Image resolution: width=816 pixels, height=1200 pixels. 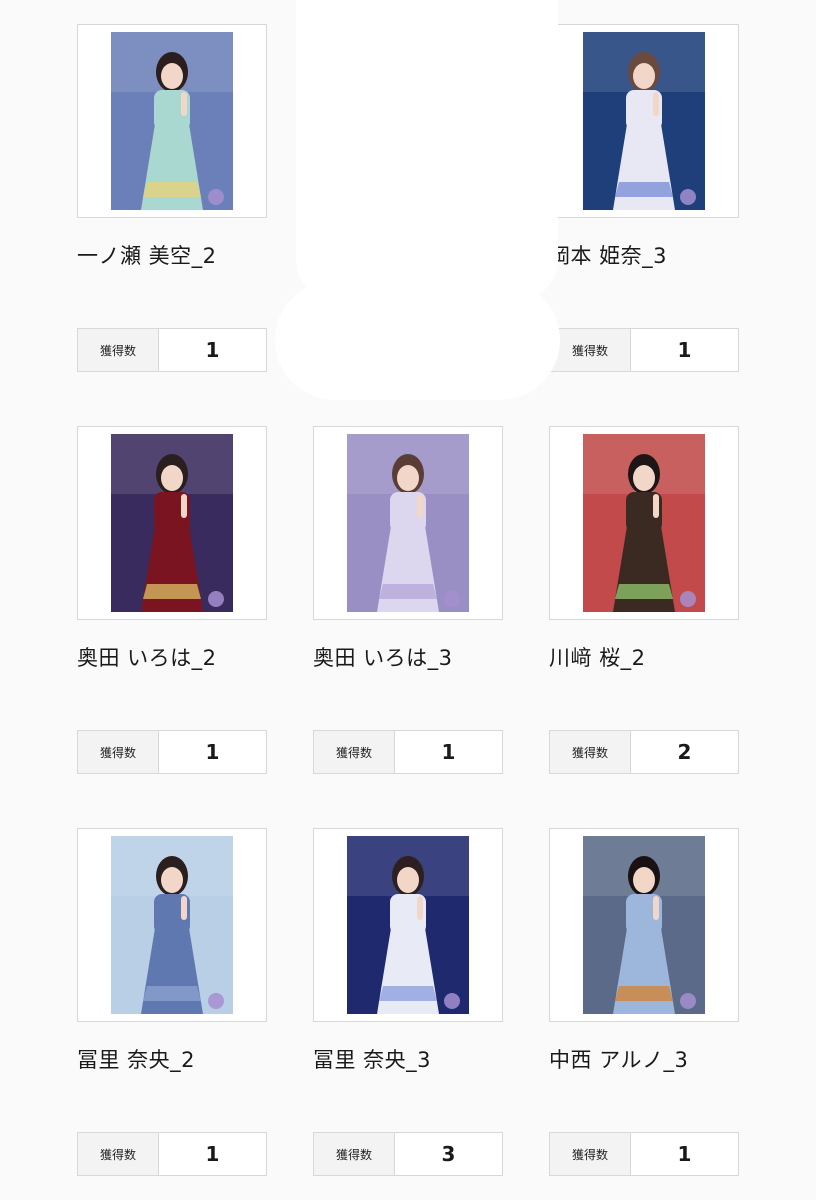 What do you see at coordinates (619, 1060) in the screenshot?
I see `photo-name: 中西 アルノ_3` at bounding box center [619, 1060].